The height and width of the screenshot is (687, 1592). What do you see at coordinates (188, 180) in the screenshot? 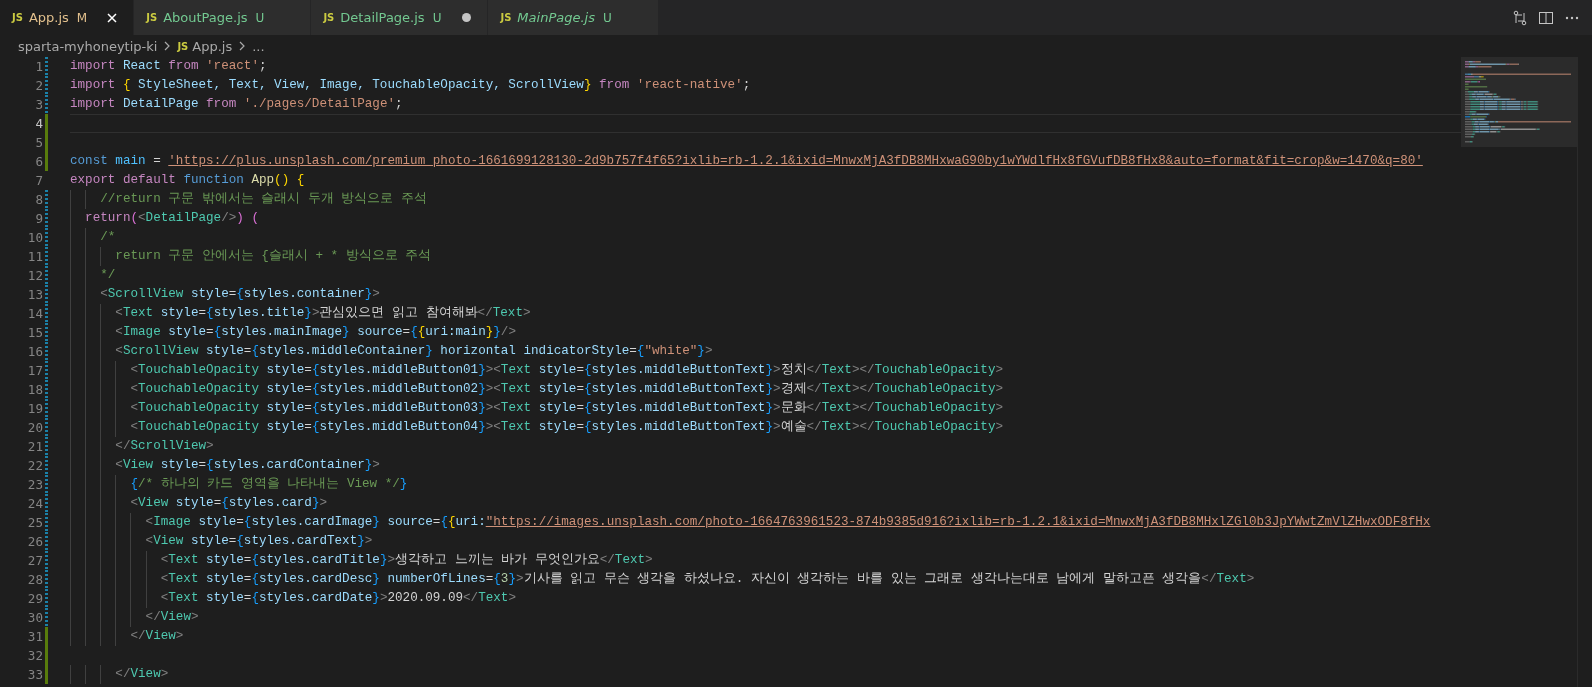
I see `code-line: export default function App() {` at bounding box center [188, 180].